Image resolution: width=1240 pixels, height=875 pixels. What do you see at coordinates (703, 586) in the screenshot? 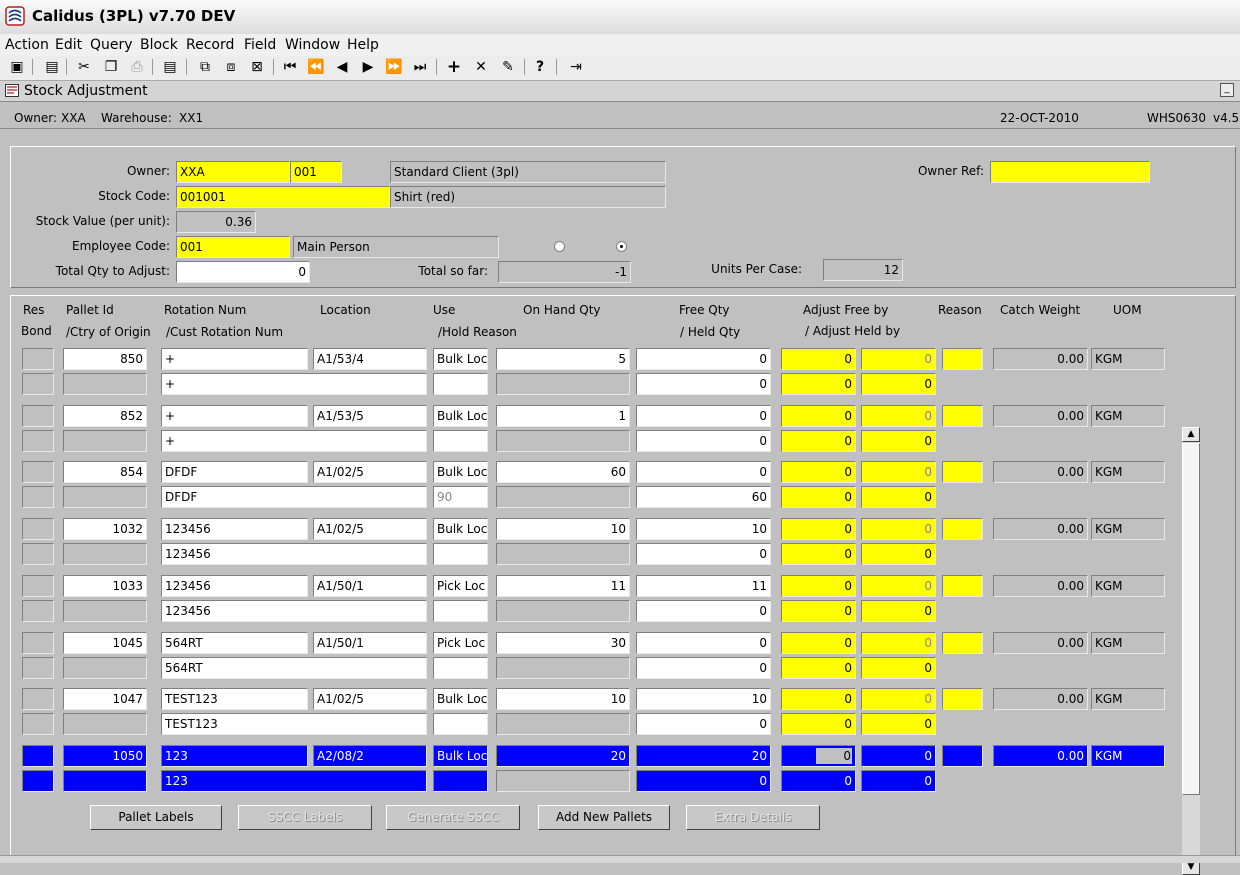
I see `free-qty-field: 11` at bounding box center [703, 586].